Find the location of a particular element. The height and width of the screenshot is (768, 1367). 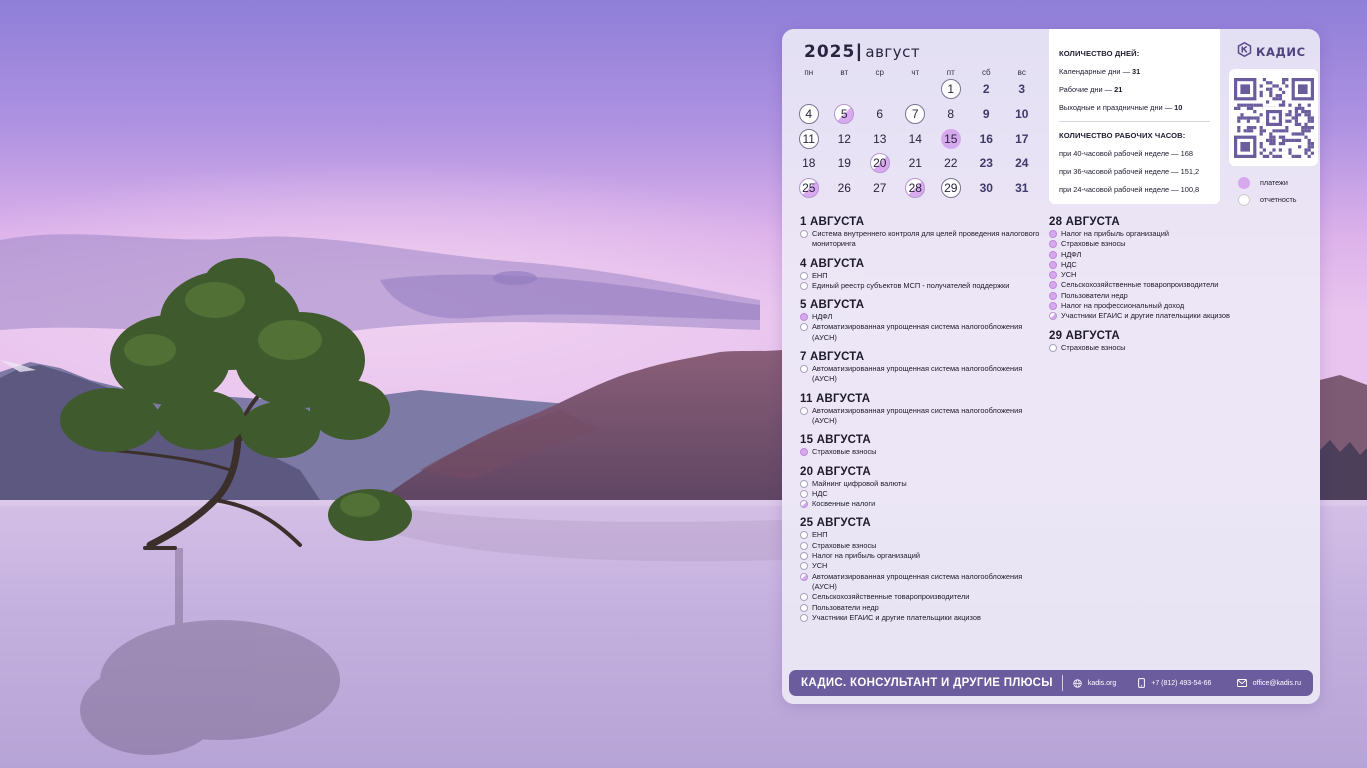

event-item-text: УСН is located at coordinates (1069, 275).